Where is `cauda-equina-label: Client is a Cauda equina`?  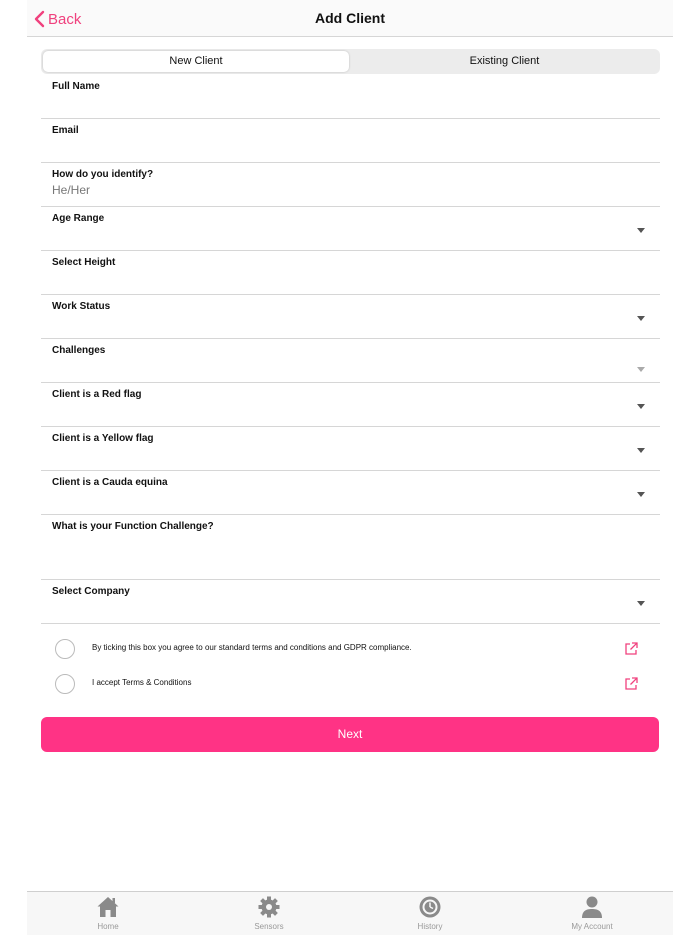
cauda-equina-label: Client is a Cauda equina is located at coordinates (110, 482).